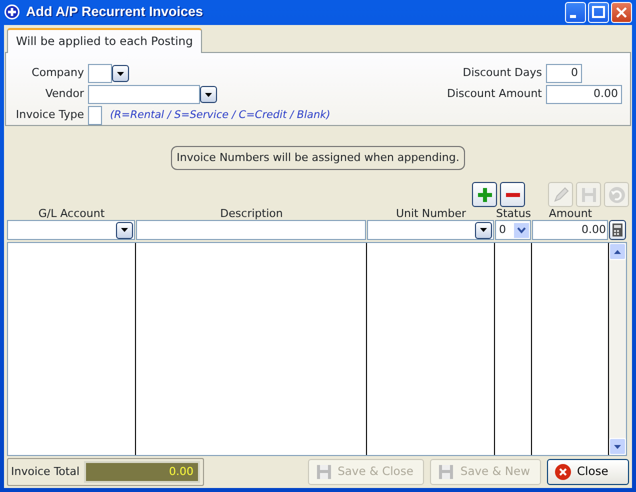  Describe the element at coordinates (484, 194) in the screenshot. I see `add-button` at that location.